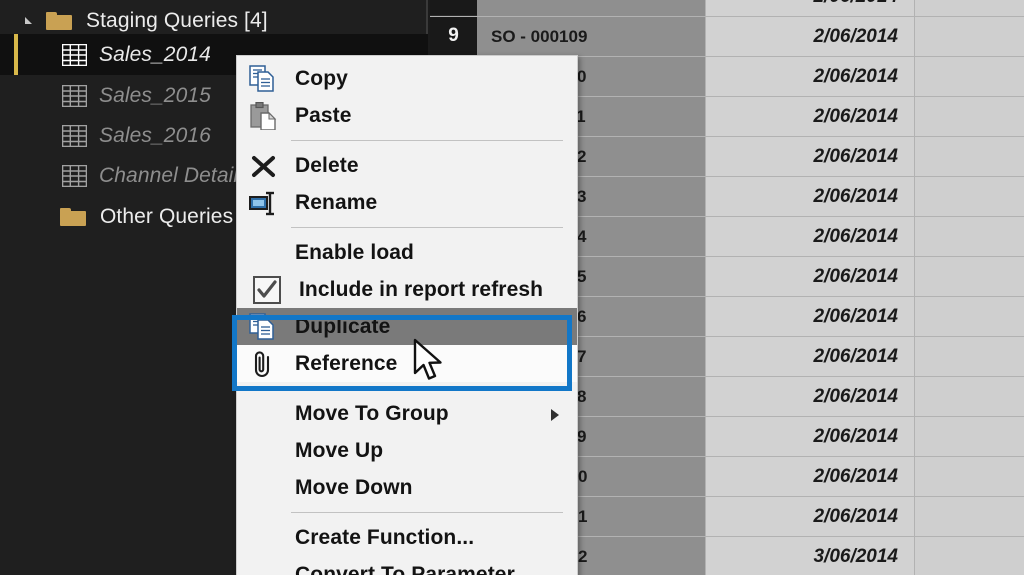 This screenshot has height=575, width=1024. I want to click on menu-item-include-in-report-refresh: Include in report refresh, so click(407, 289).